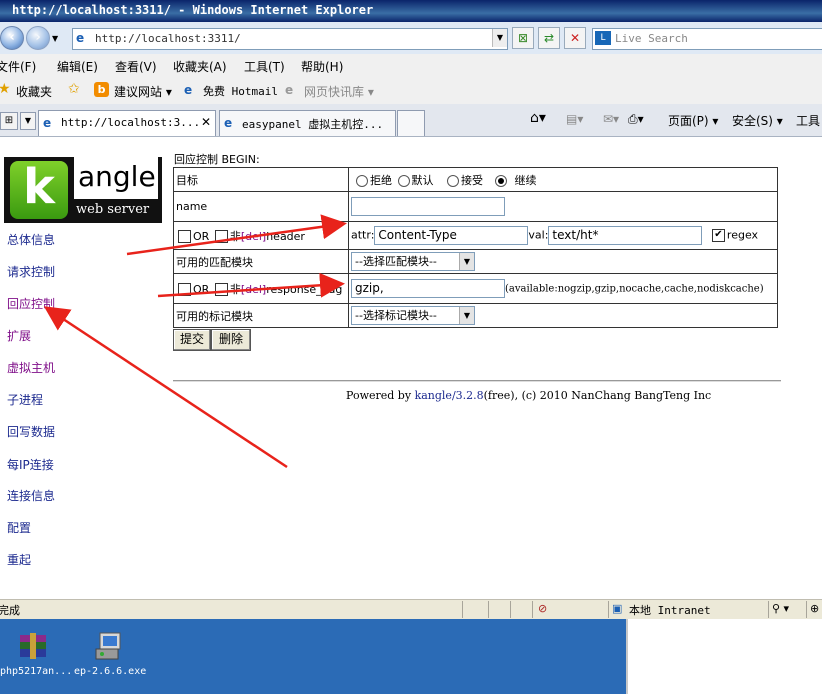 The width and height of the screenshot is (822, 694). I want to click on regex-checkbox: ✔, so click(718, 235).